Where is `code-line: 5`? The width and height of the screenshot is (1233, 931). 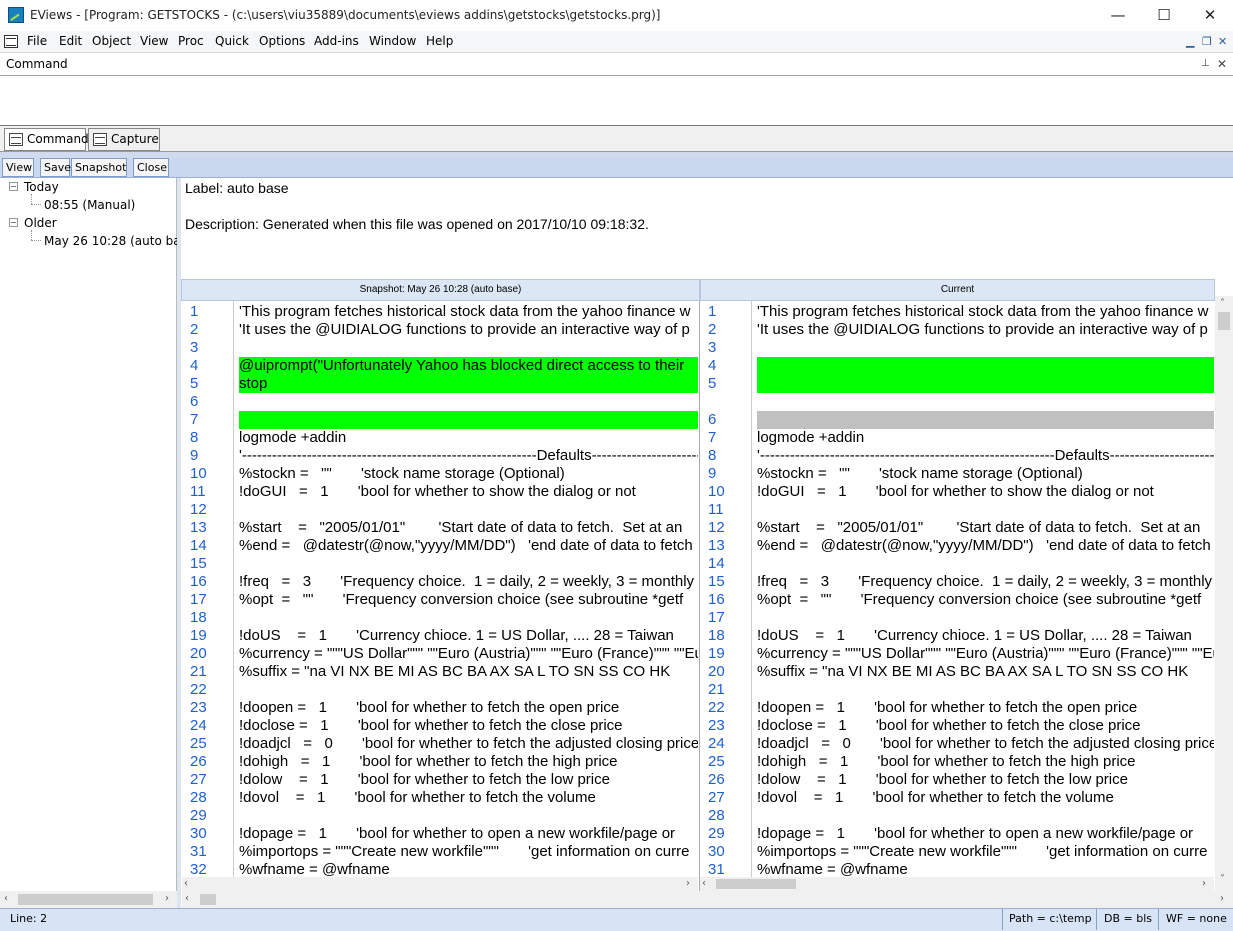 code-line: 5 is located at coordinates (957, 384).